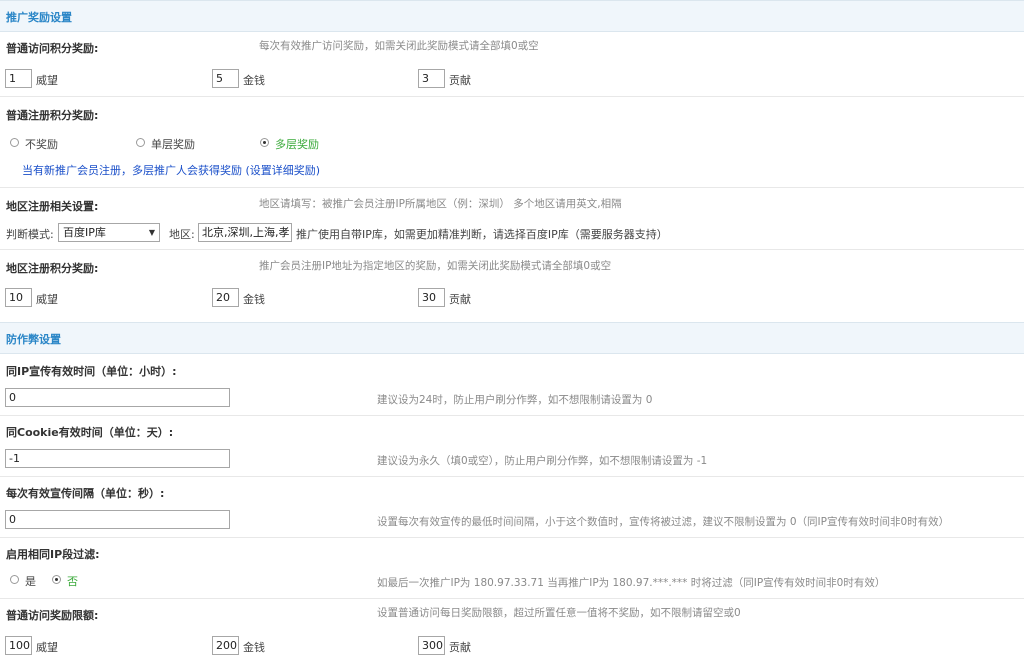  Describe the element at coordinates (460, 647) in the screenshot. I see `limit-gongxian-unit: 贡献` at that location.